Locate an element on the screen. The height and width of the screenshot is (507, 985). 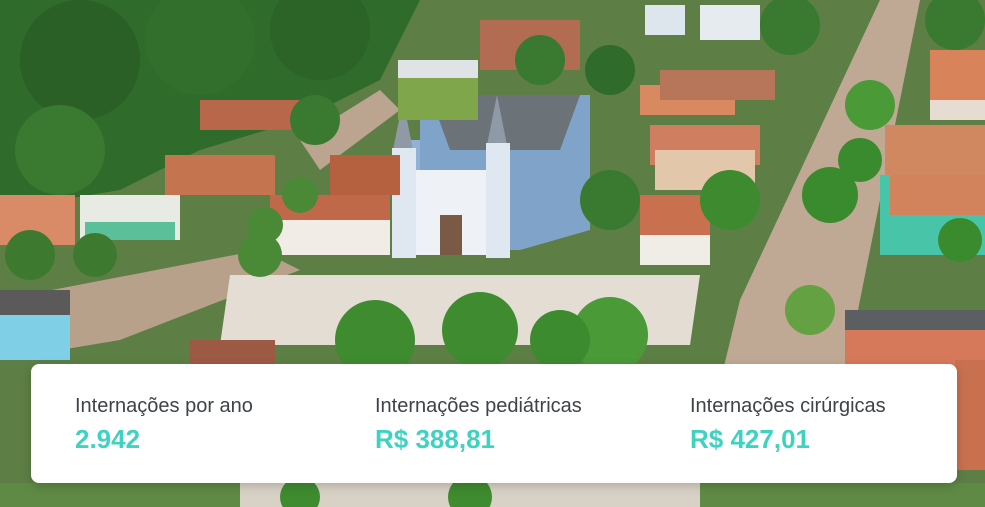
stat-label: Internações pediátricas is located at coordinates (478, 406).